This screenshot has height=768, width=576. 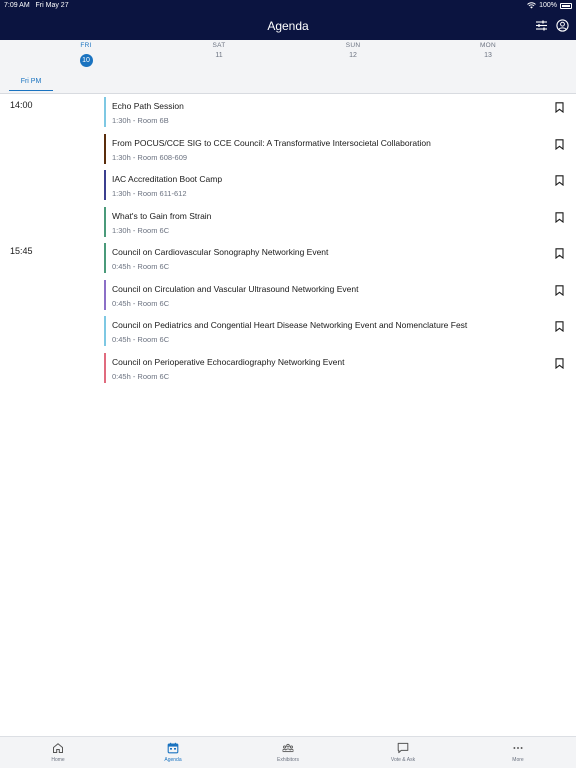 I want to click on day-number: 11, so click(x=219, y=55).